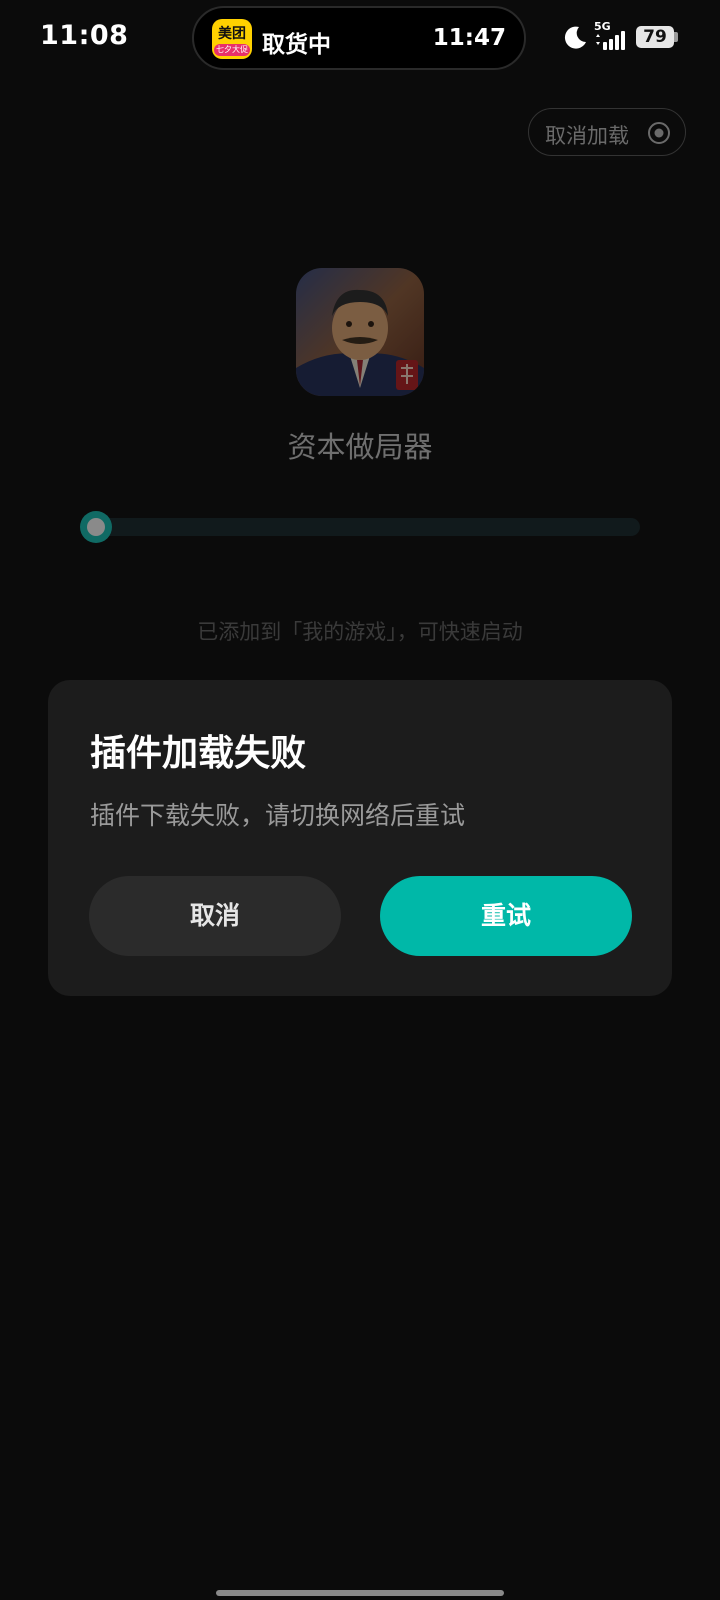 The image size is (720, 1600). I want to click on game-app-icon, so click(360, 332).